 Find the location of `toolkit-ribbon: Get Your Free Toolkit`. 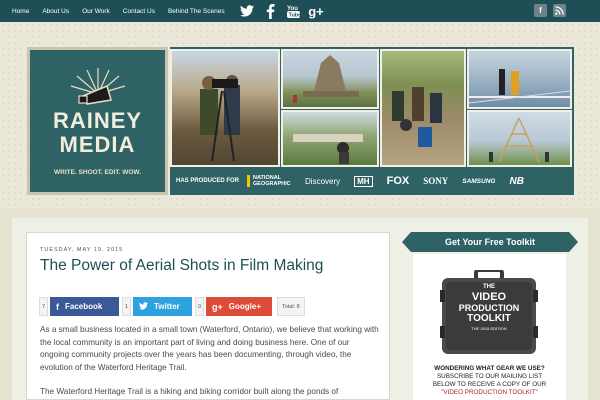

toolkit-ribbon: Get Your Free Toolkit is located at coordinates (490, 242).